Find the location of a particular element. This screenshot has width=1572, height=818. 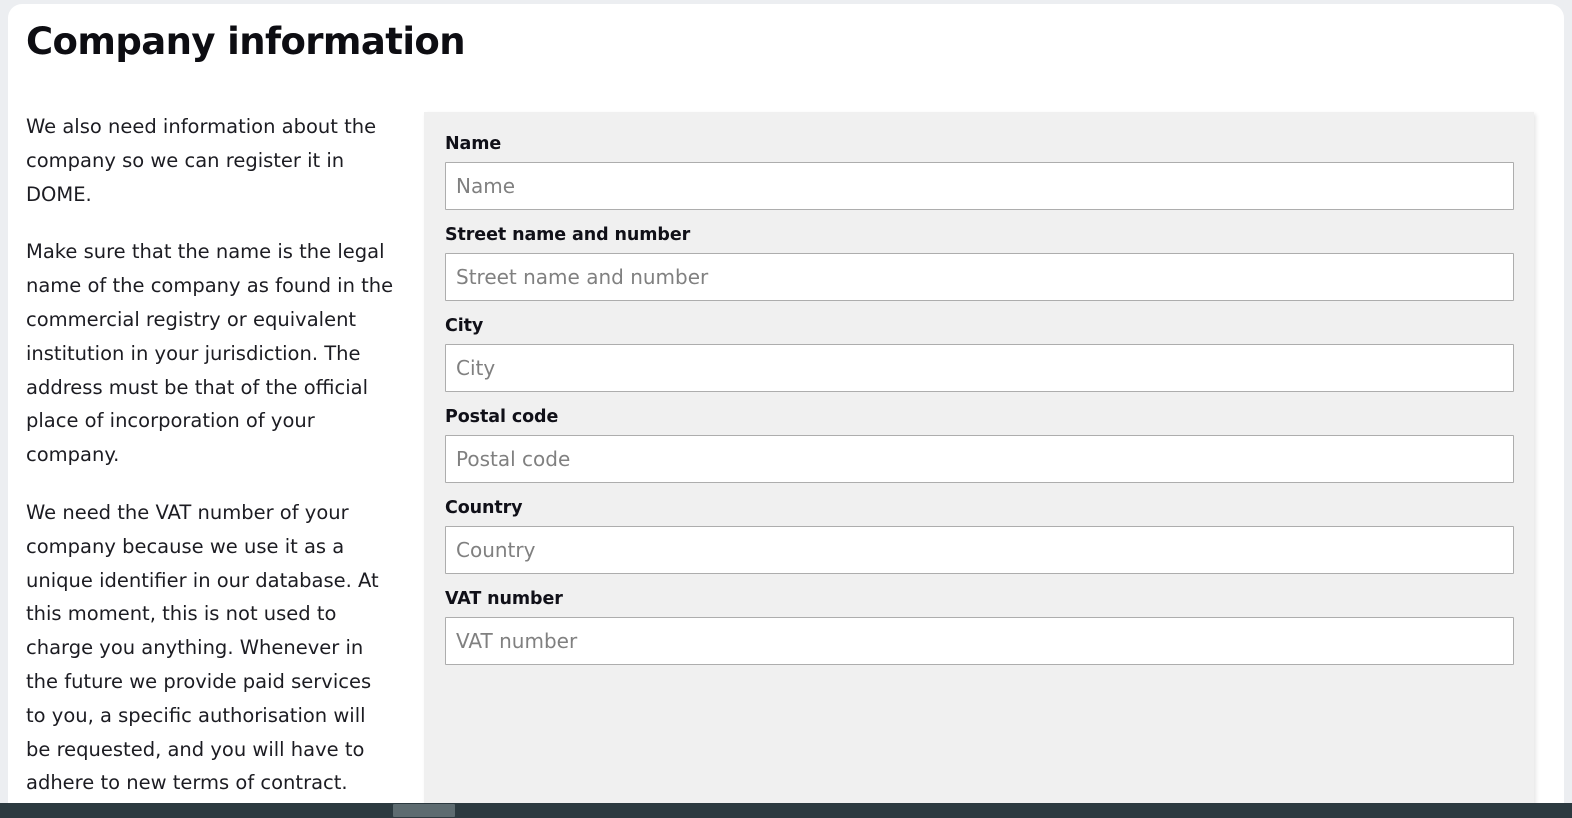

input-country is located at coordinates (979, 550).